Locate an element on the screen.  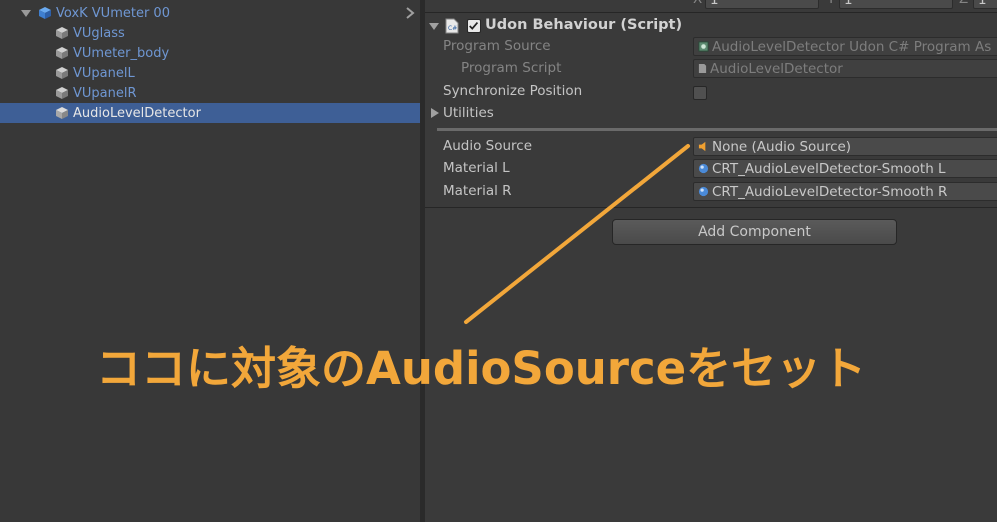
scale-z-field: 1 is located at coordinates (985, 4).